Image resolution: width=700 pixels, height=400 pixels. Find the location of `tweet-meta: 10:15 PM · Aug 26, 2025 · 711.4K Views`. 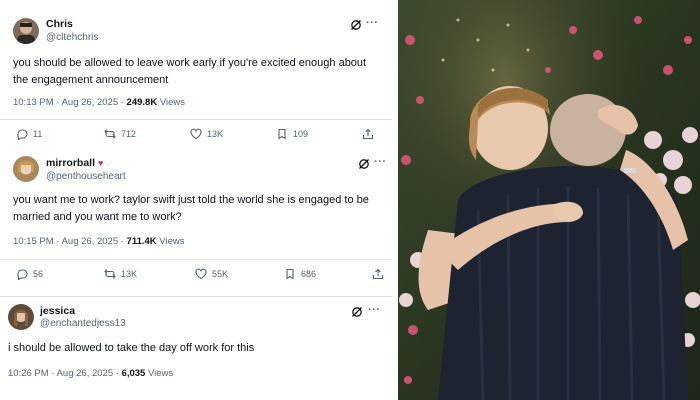

tweet-meta: 10:15 PM · Aug 26, 2025 · 711.4K Views is located at coordinates (98, 241).